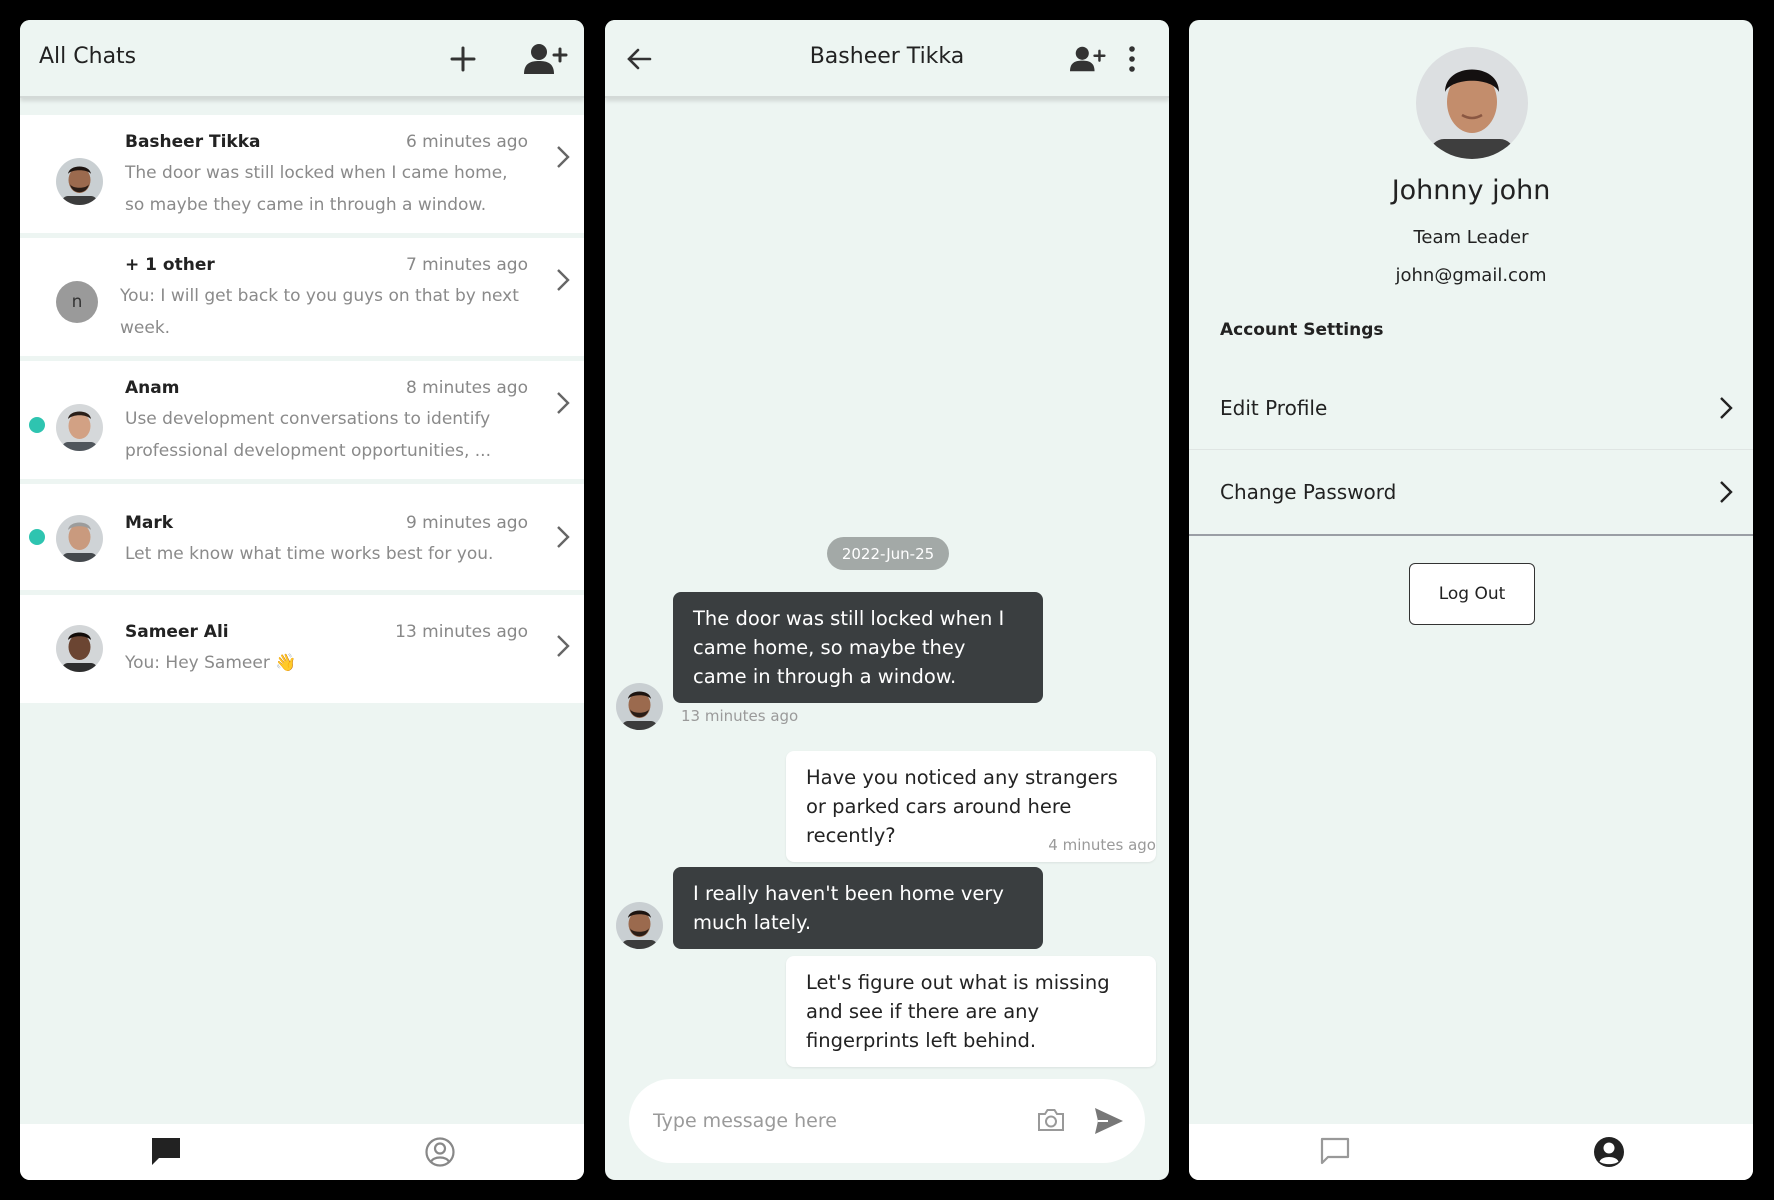  What do you see at coordinates (1472, 594) in the screenshot?
I see `log-out-button: Log Out` at bounding box center [1472, 594].